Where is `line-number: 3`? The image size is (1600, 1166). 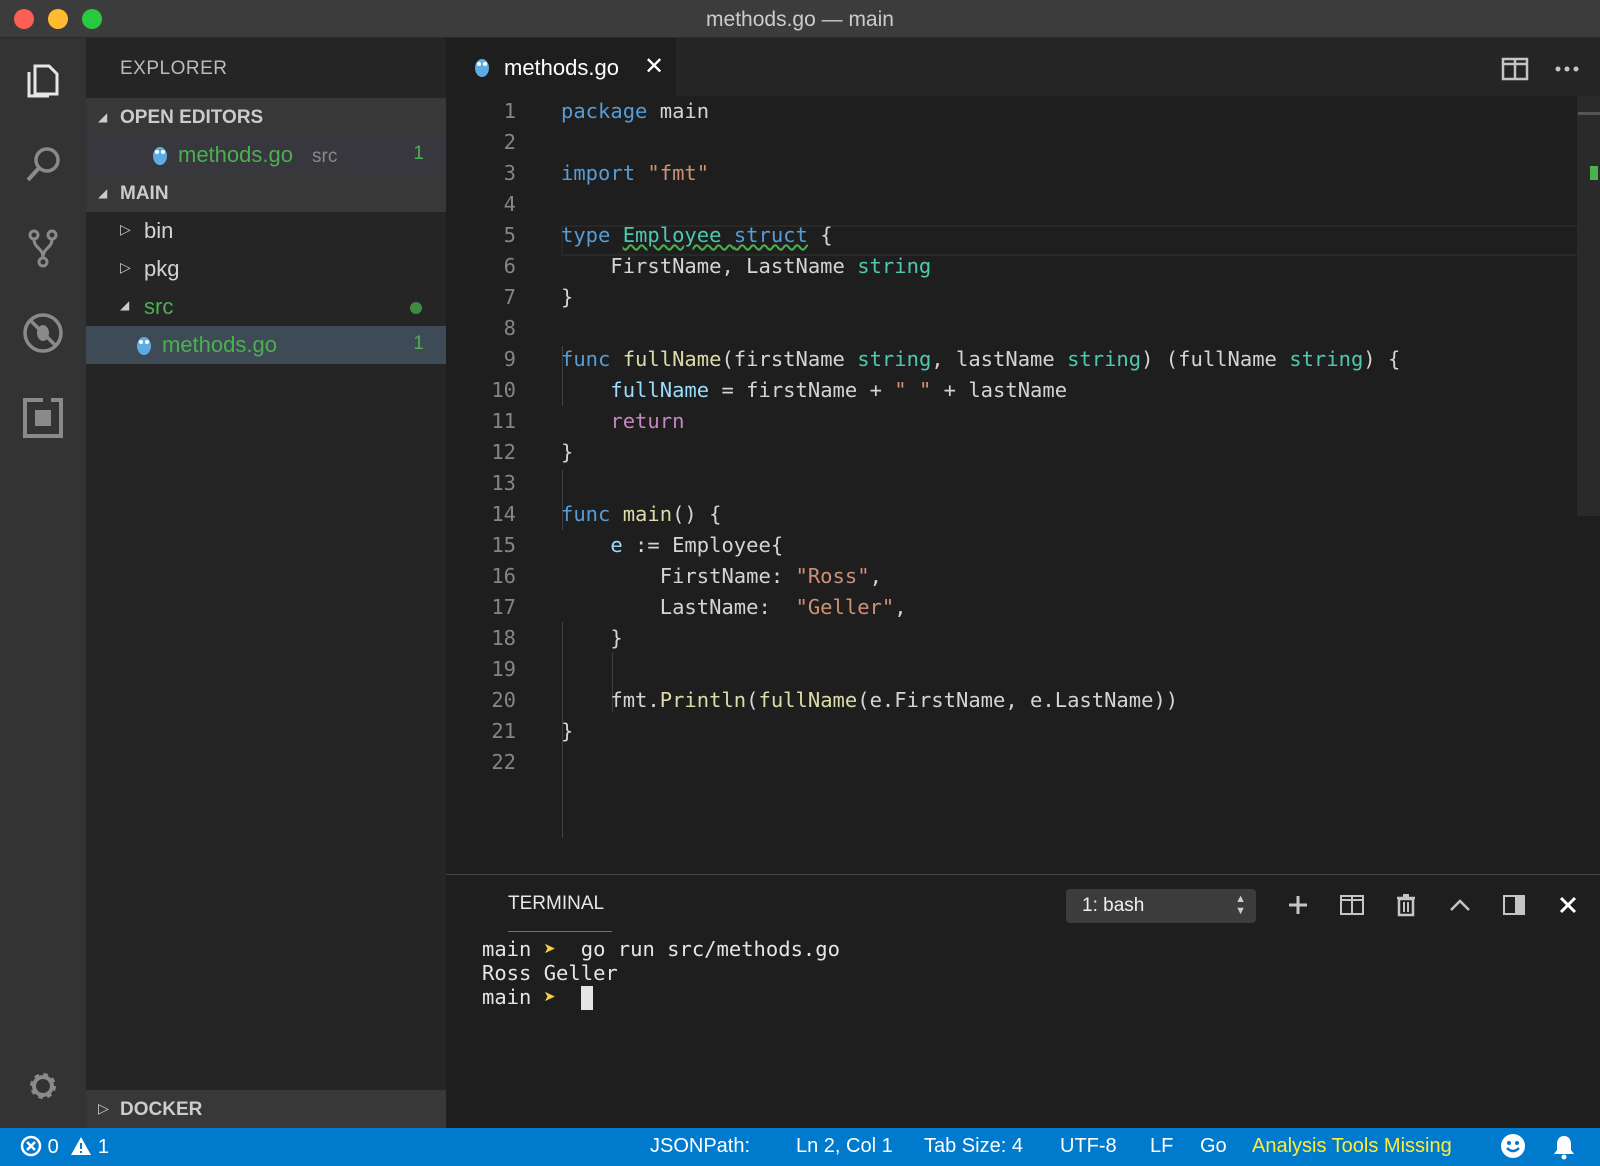 line-number: 3 is located at coordinates (509, 173).